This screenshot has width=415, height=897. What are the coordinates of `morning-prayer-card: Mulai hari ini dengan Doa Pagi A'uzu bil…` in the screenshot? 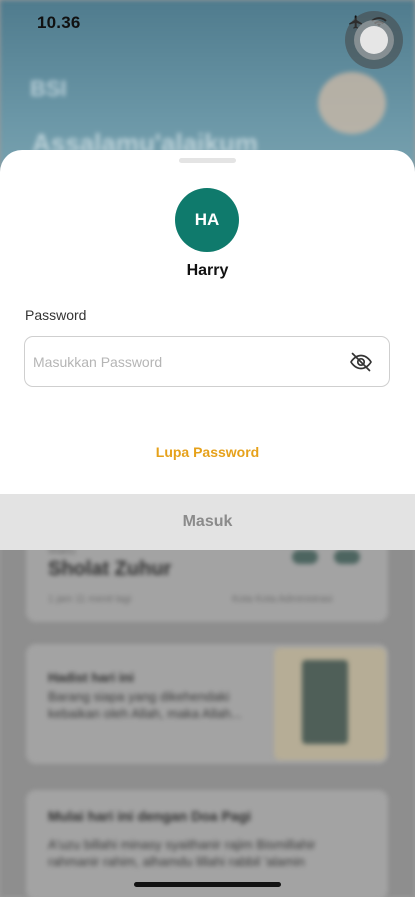 It's located at (207, 843).